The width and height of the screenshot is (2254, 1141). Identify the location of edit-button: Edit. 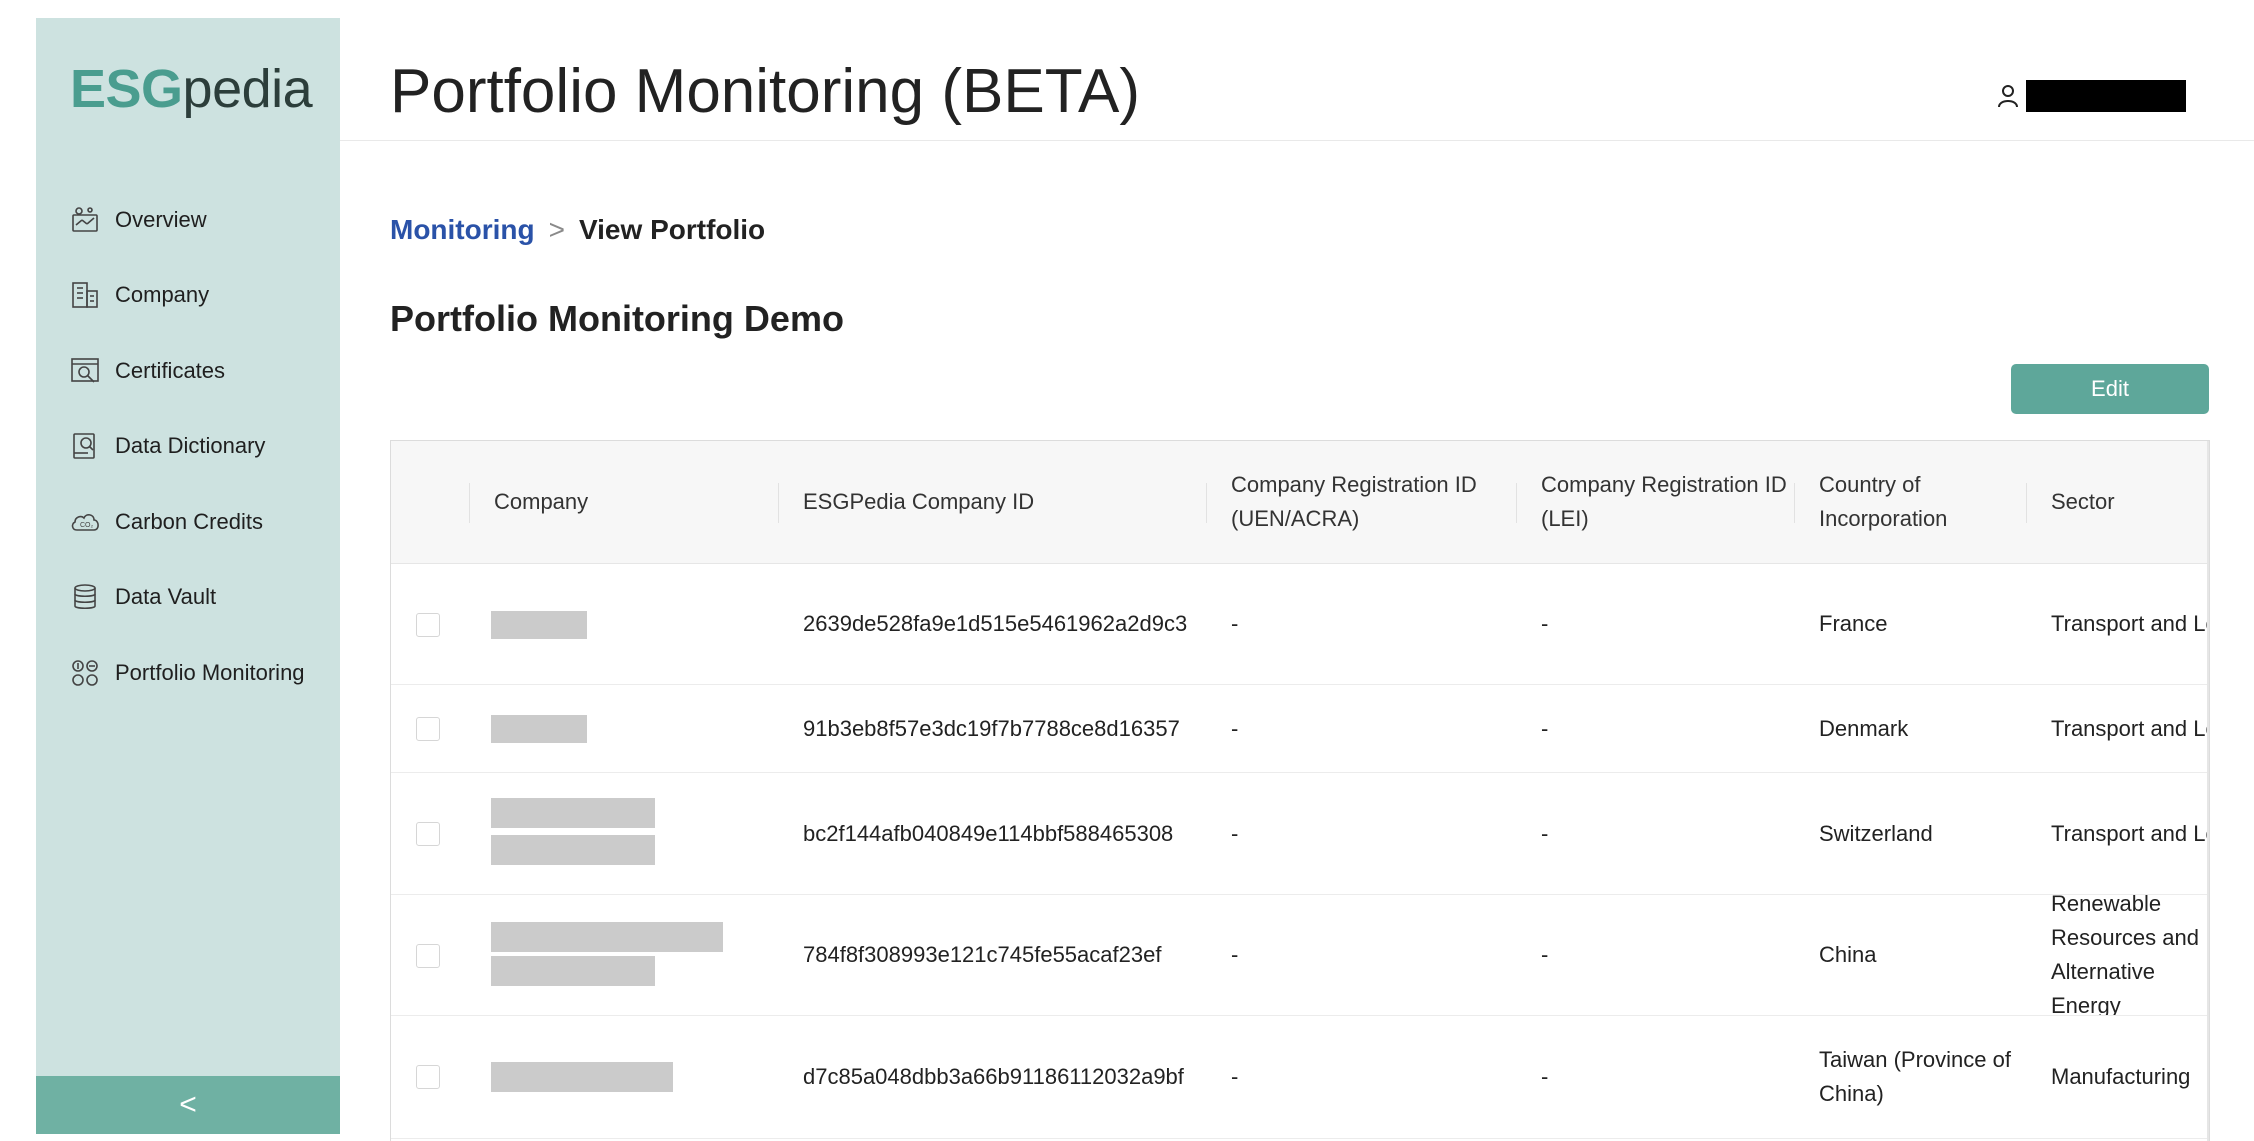
(2110, 389).